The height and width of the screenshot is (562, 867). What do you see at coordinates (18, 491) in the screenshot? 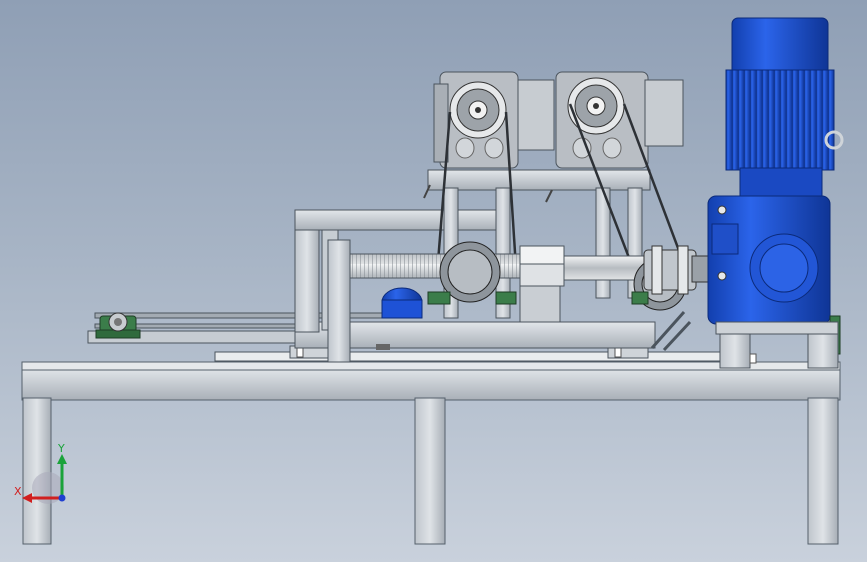
I see `x-axis-label: X` at bounding box center [18, 491].